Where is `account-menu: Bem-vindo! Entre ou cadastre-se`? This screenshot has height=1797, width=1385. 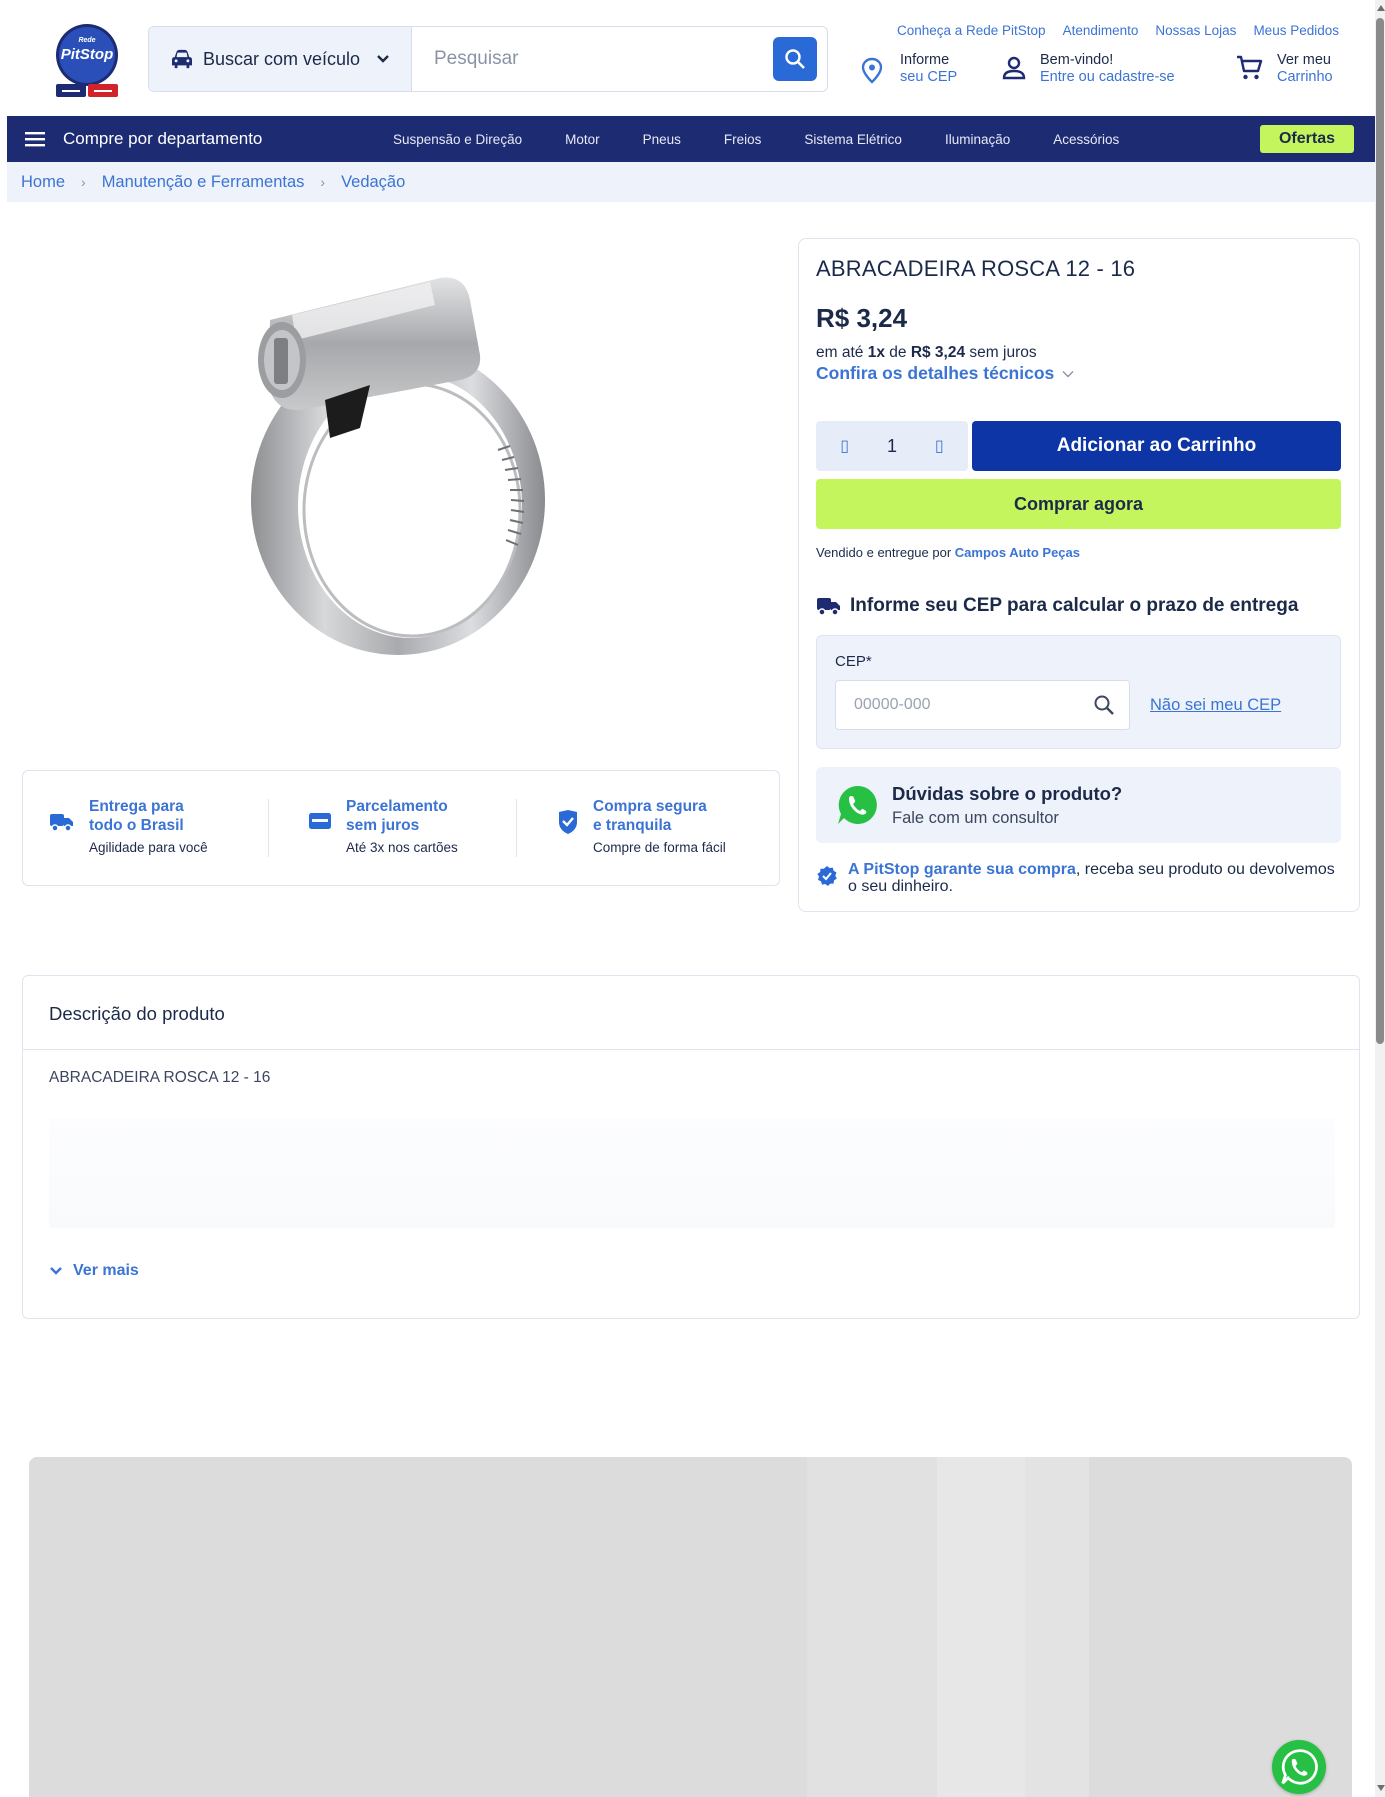
account-menu: Bem-vindo! Entre ou cadastre-se is located at coordinates (1088, 69).